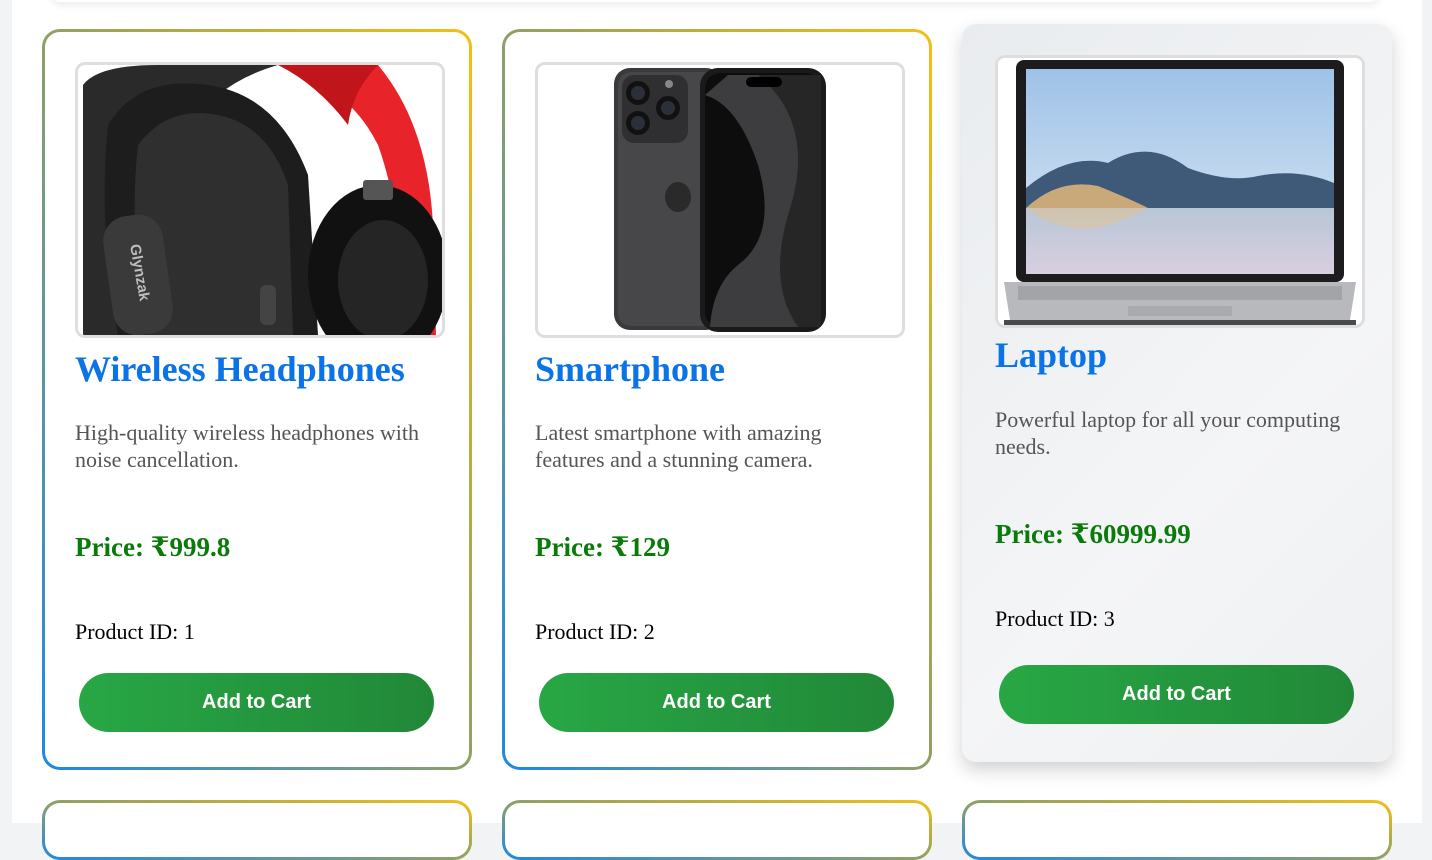 The width and height of the screenshot is (1432, 860). What do you see at coordinates (630, 369) in the screenshot?
I see `product-title: Smartphone` at bounding box center [630, 369].